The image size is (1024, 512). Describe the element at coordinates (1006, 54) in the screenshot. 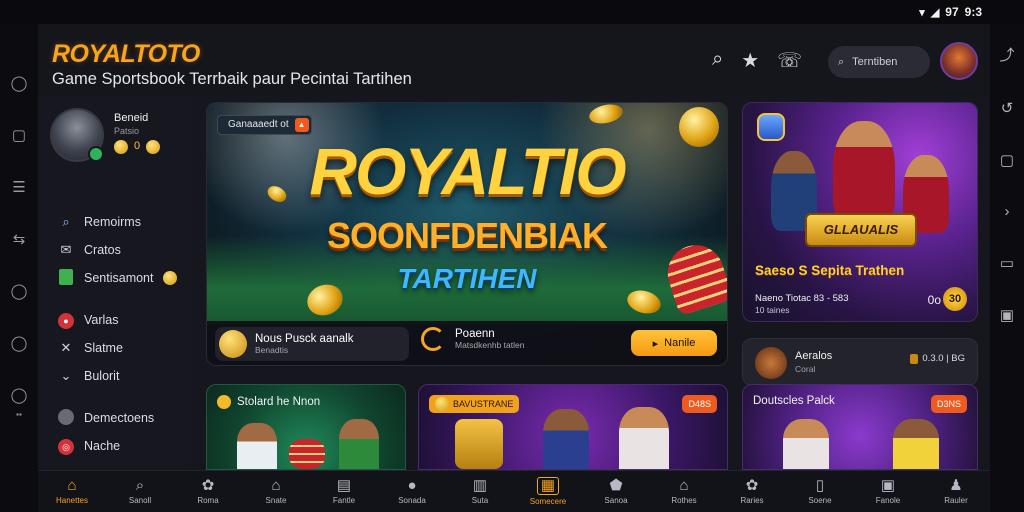

I see `share-icon: ⤴` at that location.